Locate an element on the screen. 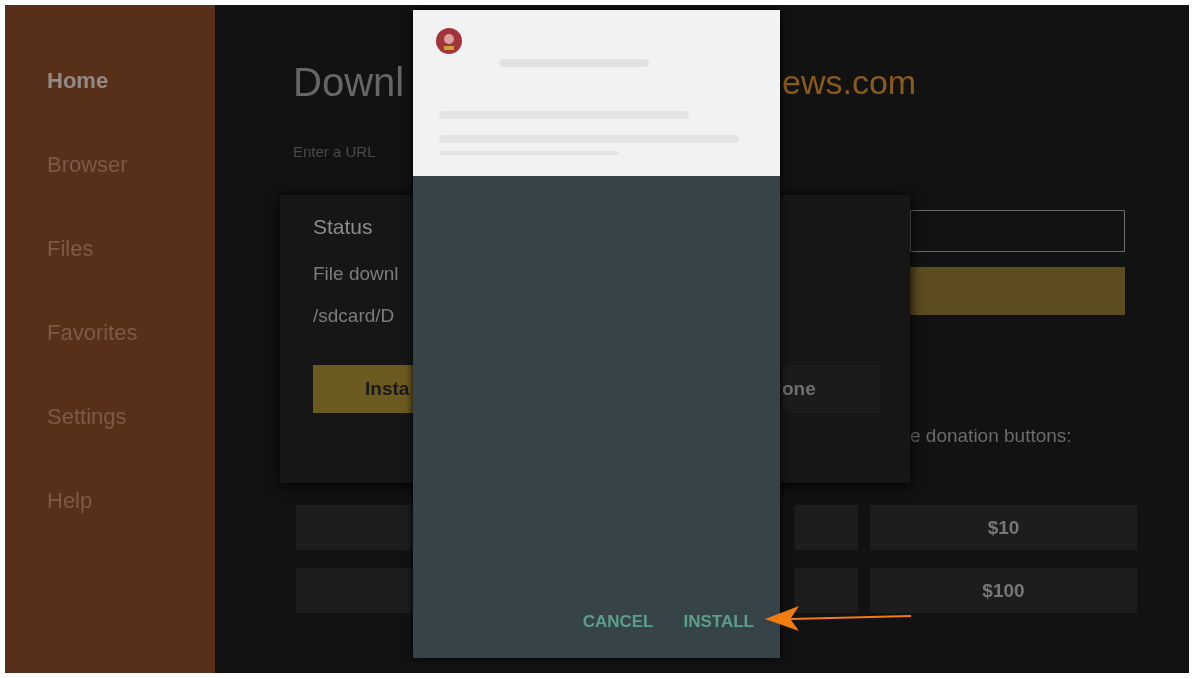  donation-button: $100 is located at coordinates (1003, 590).